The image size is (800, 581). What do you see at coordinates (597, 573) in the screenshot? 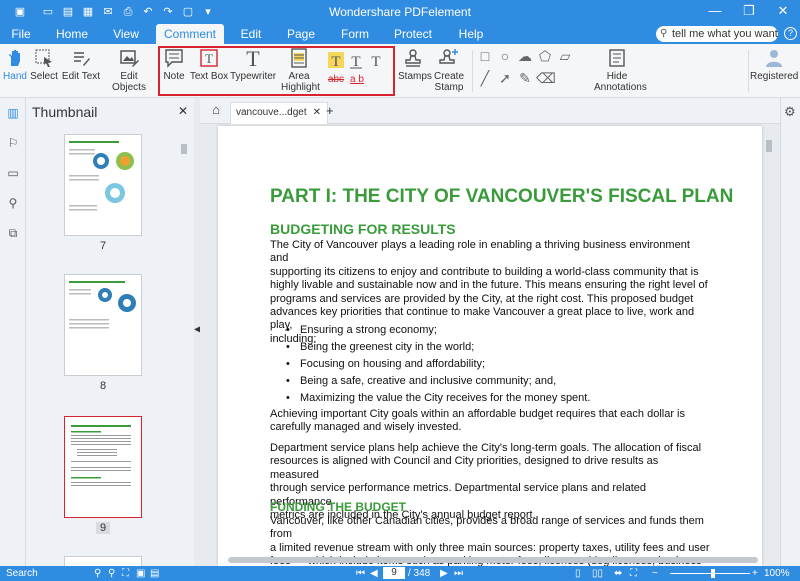
I see `two-page-icon: ▯▯` at bounding box center [597, 573].